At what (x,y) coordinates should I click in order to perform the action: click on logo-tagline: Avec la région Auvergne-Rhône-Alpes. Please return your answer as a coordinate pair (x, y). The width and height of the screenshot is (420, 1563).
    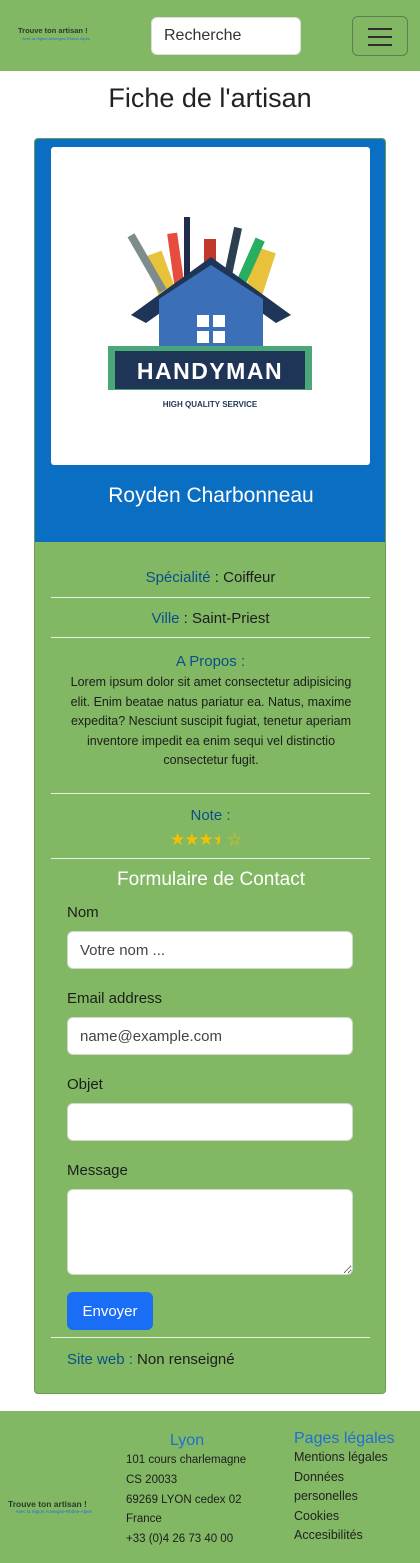
    Looking at the image, I should click on (56, 38).